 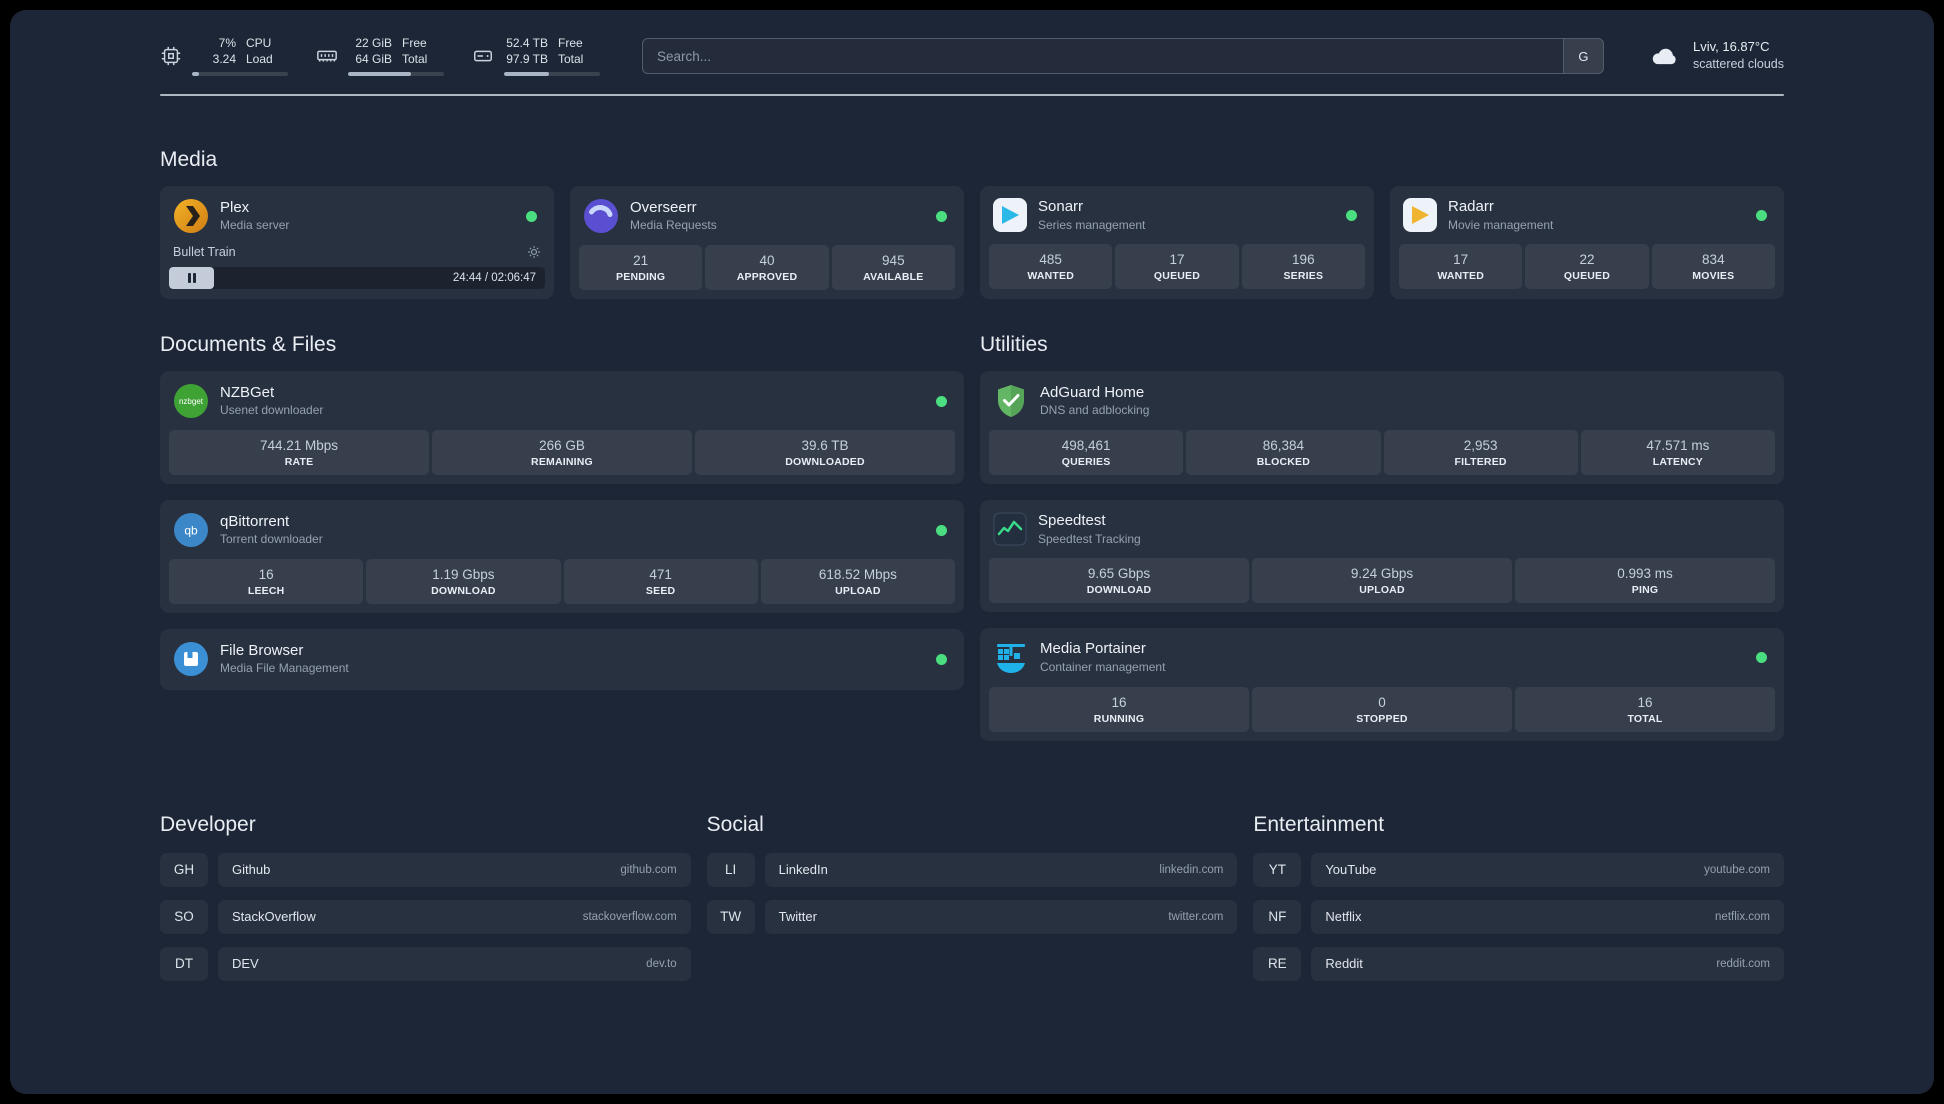 I want to click on stat-remaining: 266 GB REMAINING, so click(x=562, y=452).